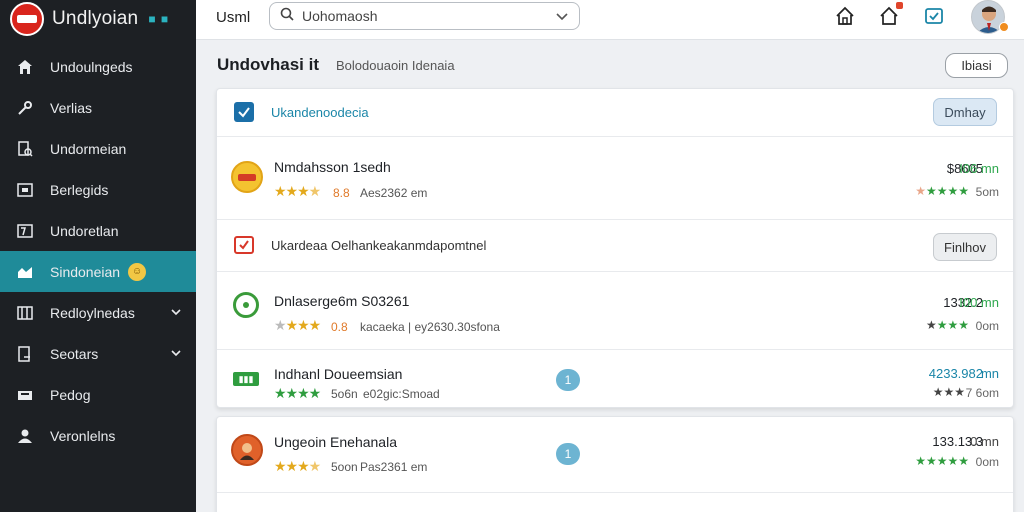  What do you see at coordinates (332, 167) in the screenshot?
I see `item-name: Nmdahsson 1sedh` at bounding box center [332, 167].